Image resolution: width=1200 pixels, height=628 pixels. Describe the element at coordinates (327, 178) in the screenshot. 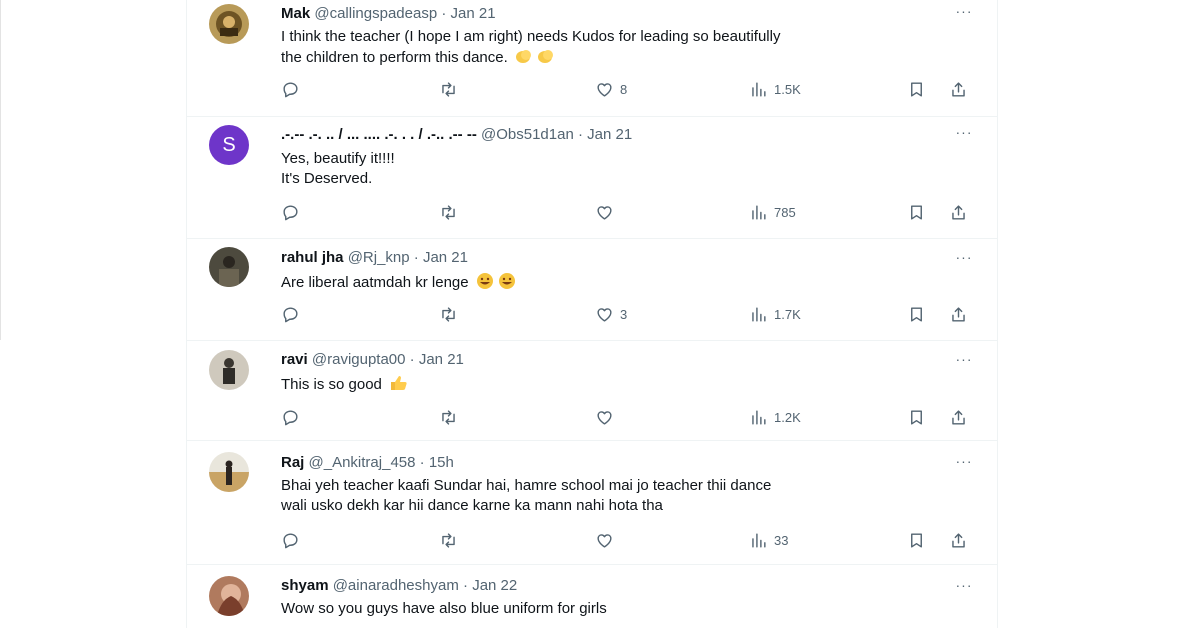

I see `reply-text-line: It's Deserved.` at that location.